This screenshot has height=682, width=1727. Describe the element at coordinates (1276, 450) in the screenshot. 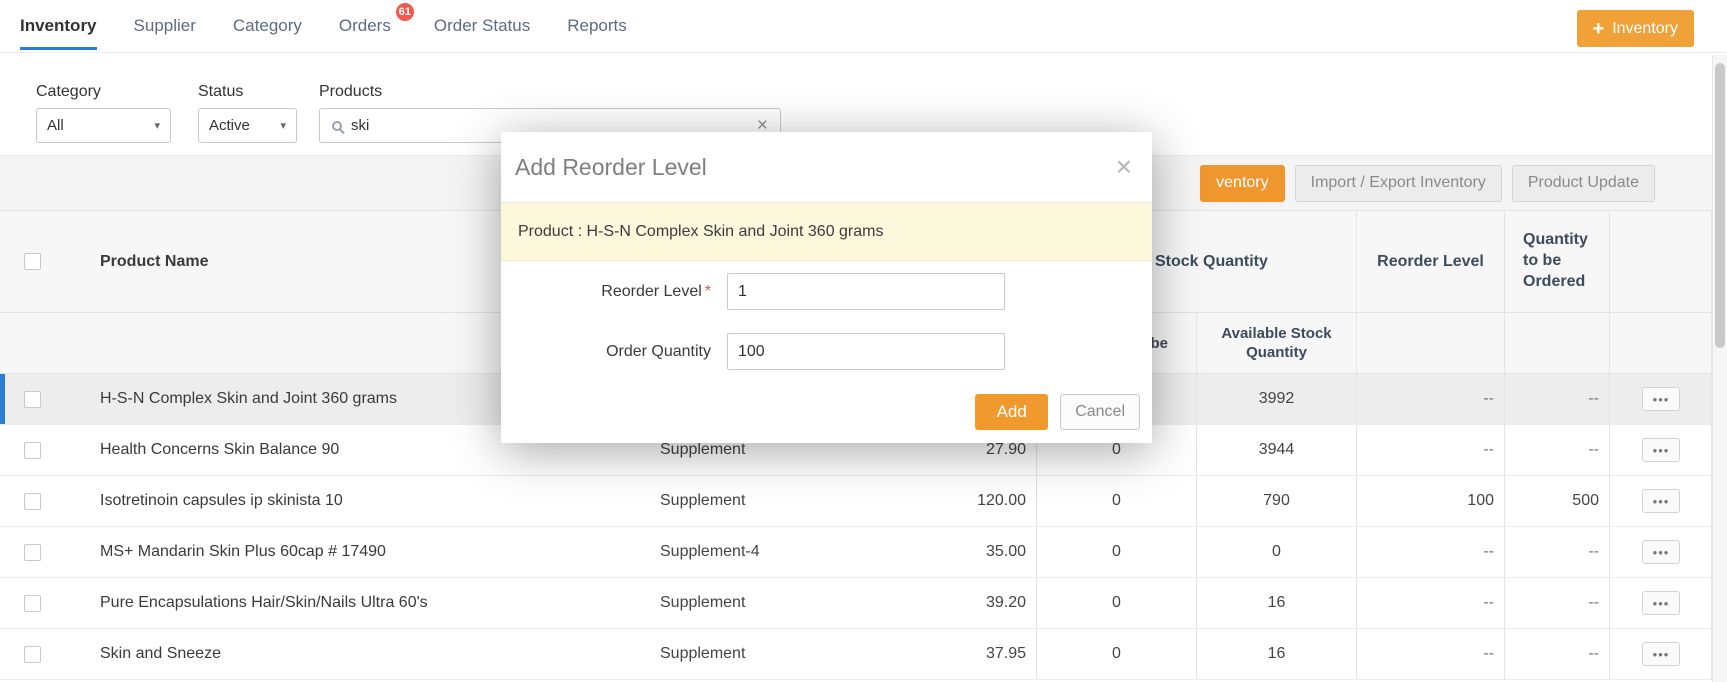

I see `available-stock-quantity: 3944` at that location.